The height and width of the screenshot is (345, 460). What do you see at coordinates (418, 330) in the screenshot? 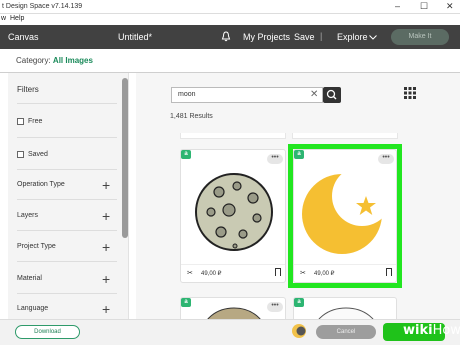
I see `watermark-bold: wiki` at bounding box center [418, 330].